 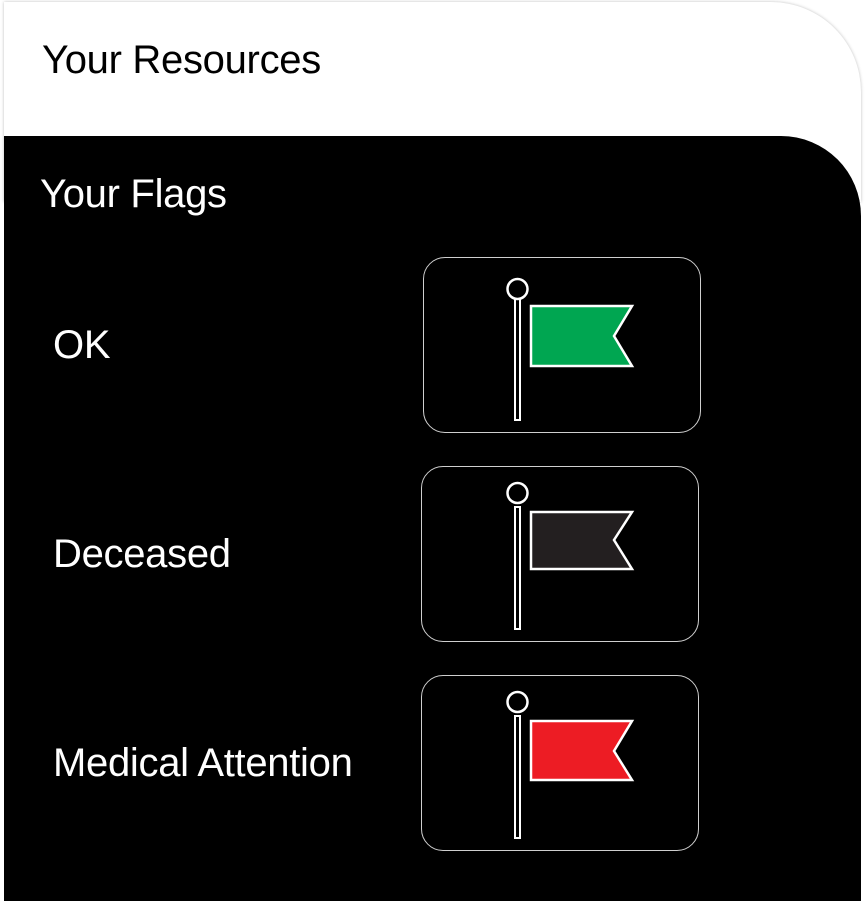 I want to click on flag-button-ok, so click(x=562, y=345).